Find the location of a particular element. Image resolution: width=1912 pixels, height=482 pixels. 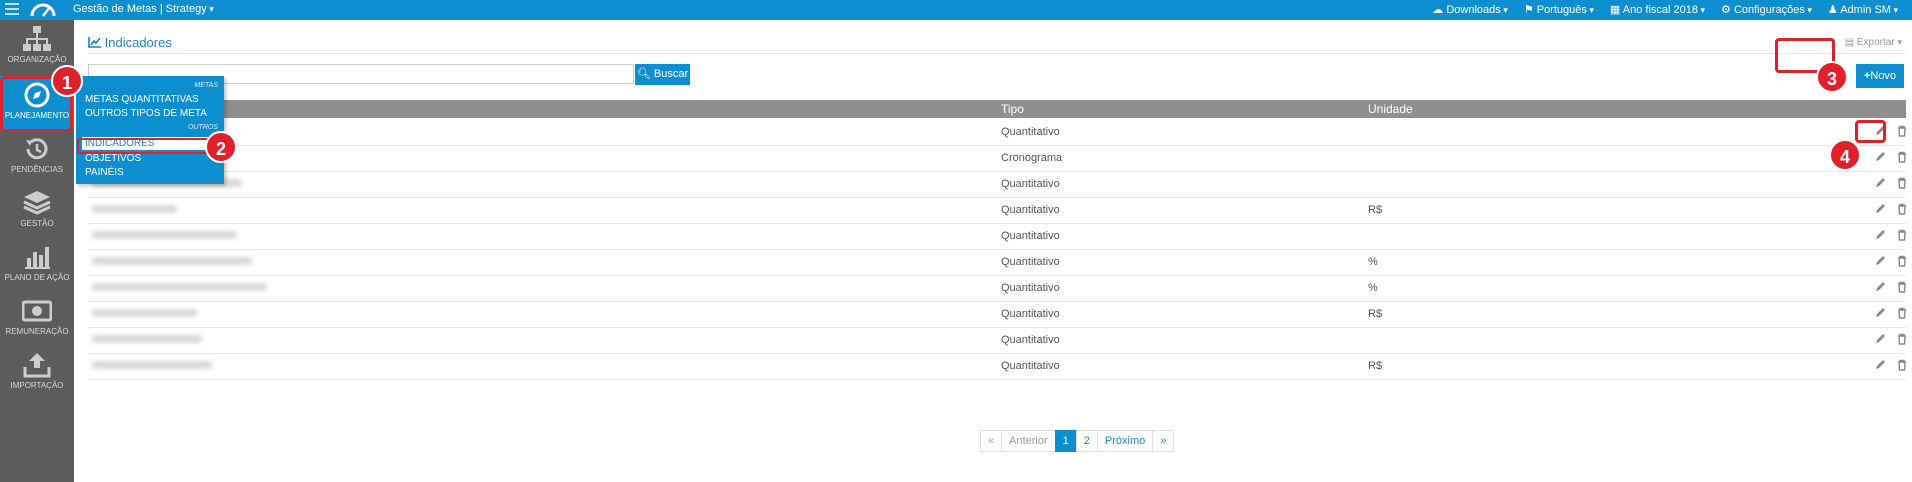

hamburger-menu-icon is located at coordinates (12, 10).